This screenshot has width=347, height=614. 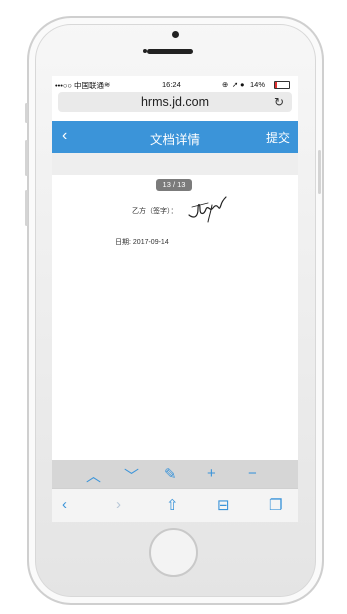 What do you see at coordinates (279, 102) in the screenshot?
I see `reload-icon: ↻` at bounding box center [279, 102].